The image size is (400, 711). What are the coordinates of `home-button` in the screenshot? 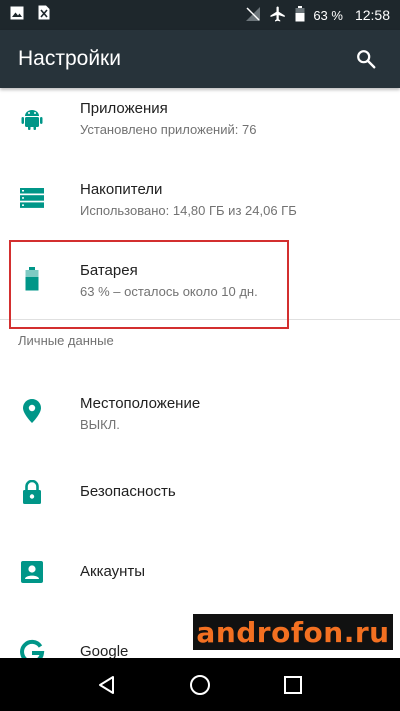 It's located at (200, 685).